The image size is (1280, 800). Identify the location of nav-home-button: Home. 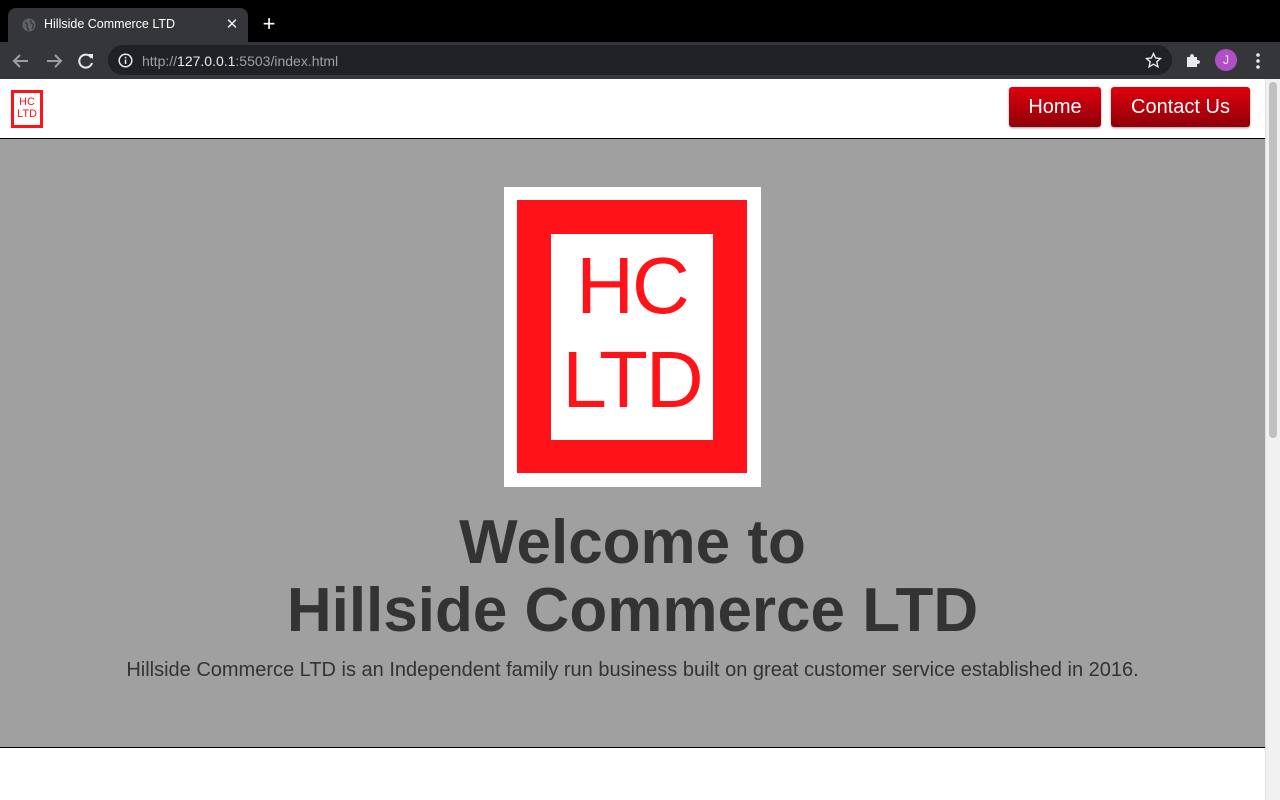
(1055, 107).